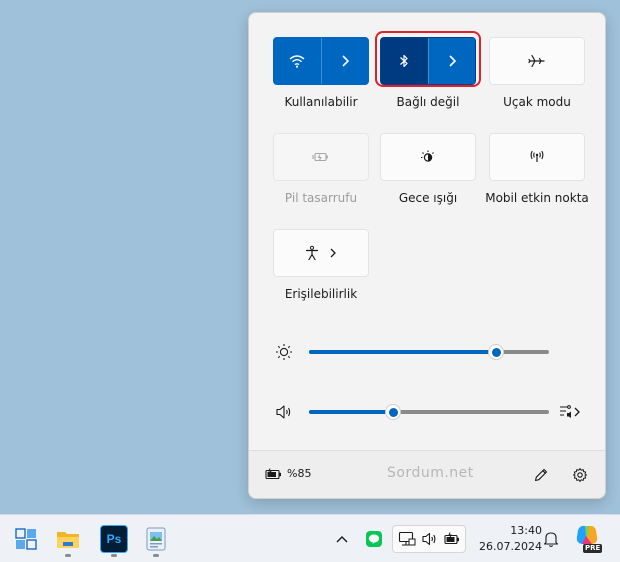  Describe the element at coordinates (26, 539) in the screenshot. I see `start-icon` at that location.